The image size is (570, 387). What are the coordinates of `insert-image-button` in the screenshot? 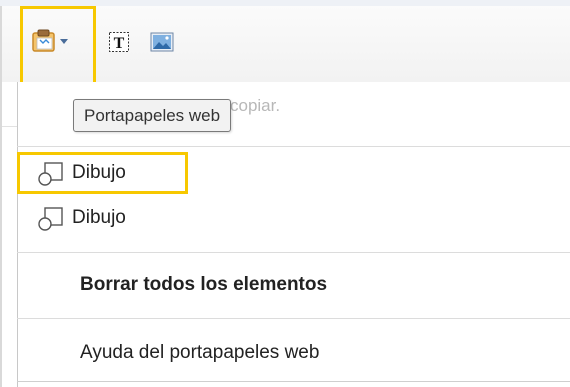 It's located at (162, 42).